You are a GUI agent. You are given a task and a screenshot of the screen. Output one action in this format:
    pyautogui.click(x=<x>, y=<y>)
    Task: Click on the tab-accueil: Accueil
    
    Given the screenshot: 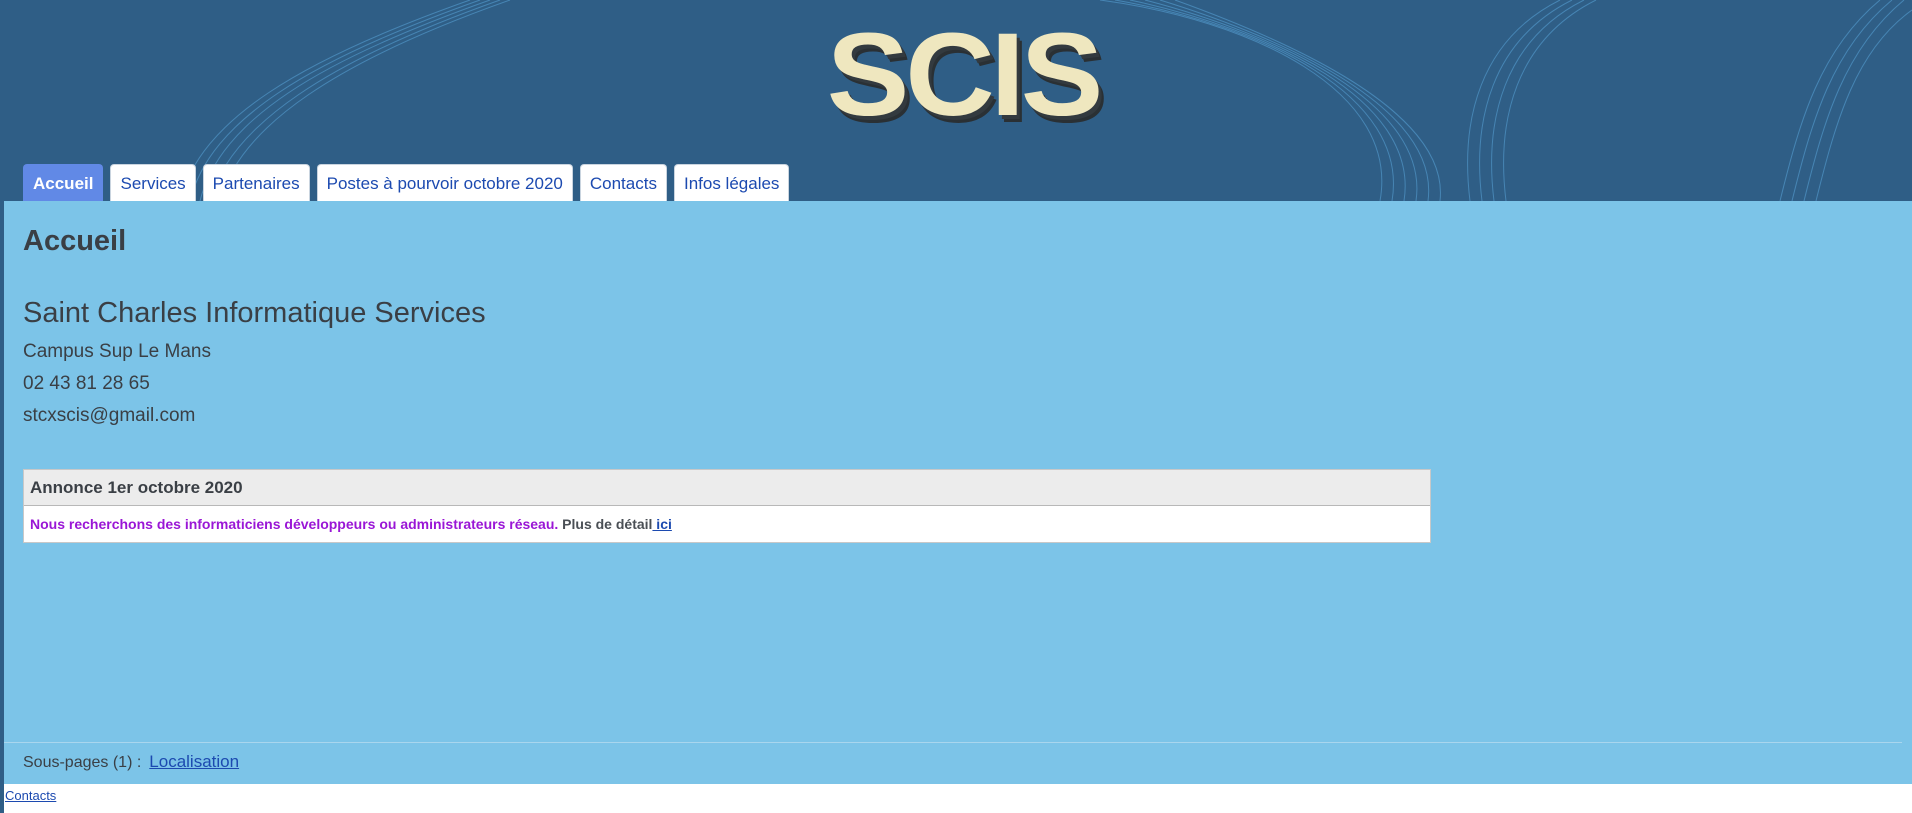 What is the action you would take?
    pyautogui.click(x=63, y=182)
    